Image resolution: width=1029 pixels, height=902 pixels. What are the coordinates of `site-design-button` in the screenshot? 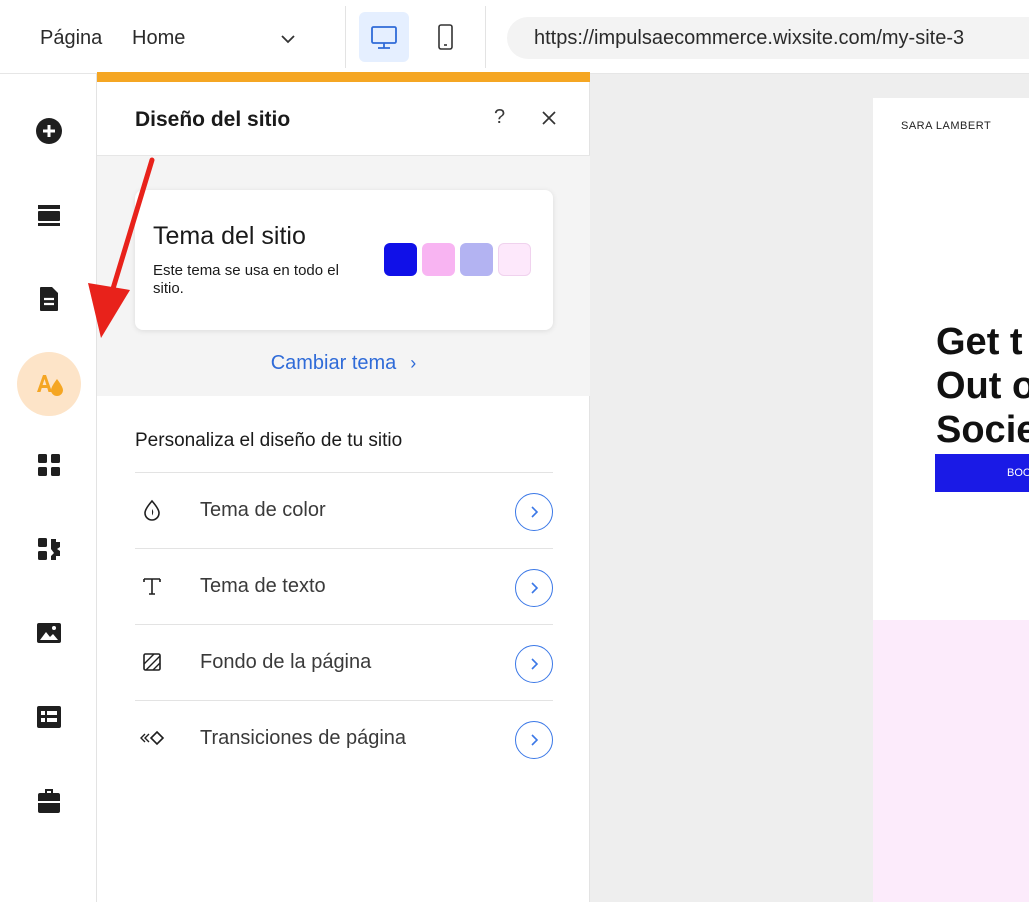 It's located at (49, 384).